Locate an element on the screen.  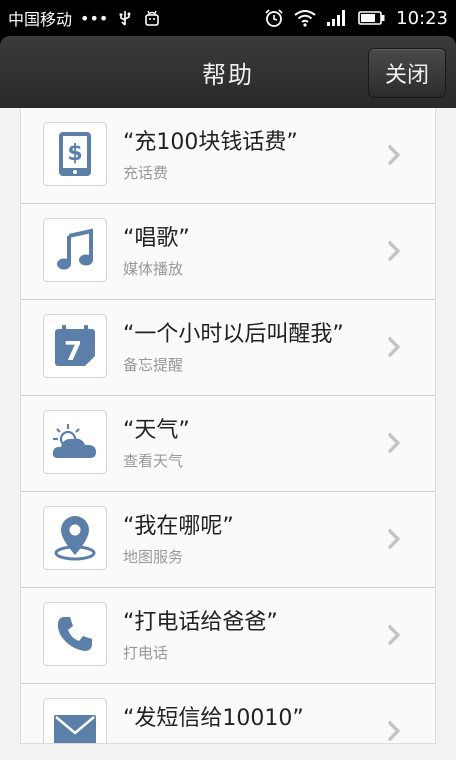
signal-icon is located at coordinates (337, 18).